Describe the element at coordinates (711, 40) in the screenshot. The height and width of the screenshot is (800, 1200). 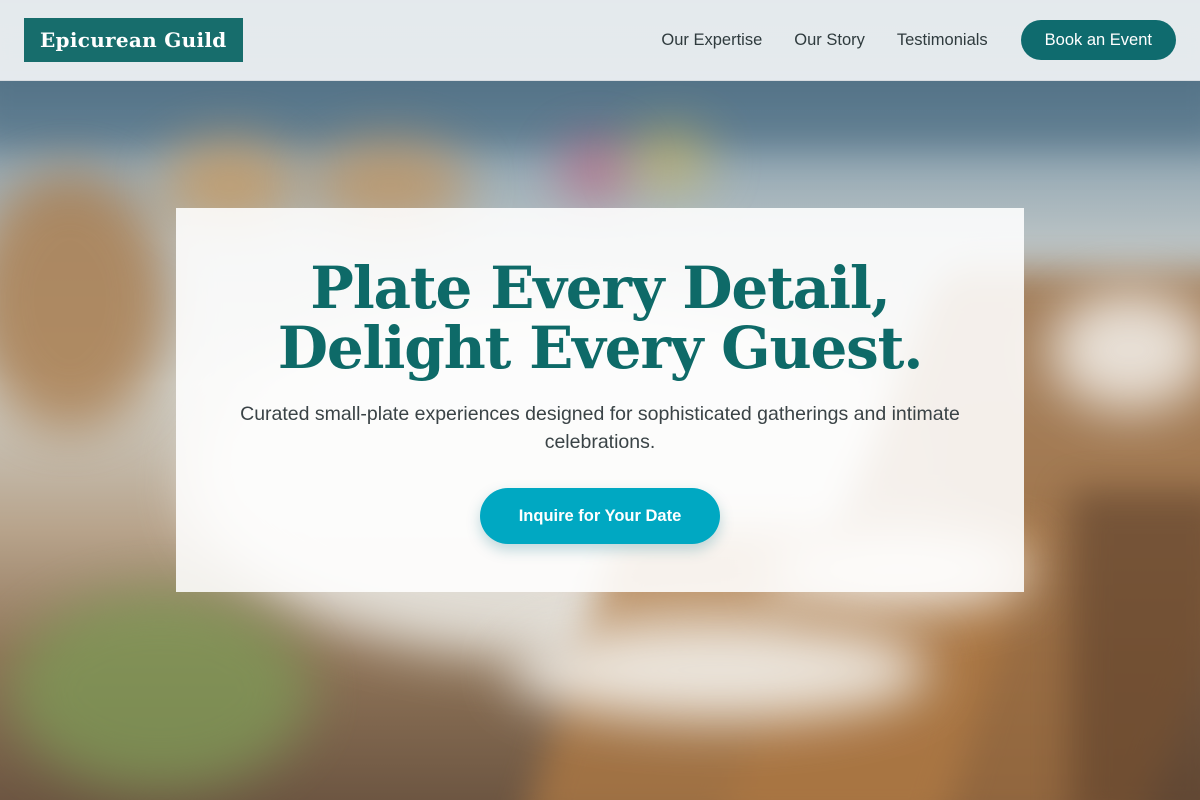
I see `nav-link-our-expertise: Our Expertise` at that location.